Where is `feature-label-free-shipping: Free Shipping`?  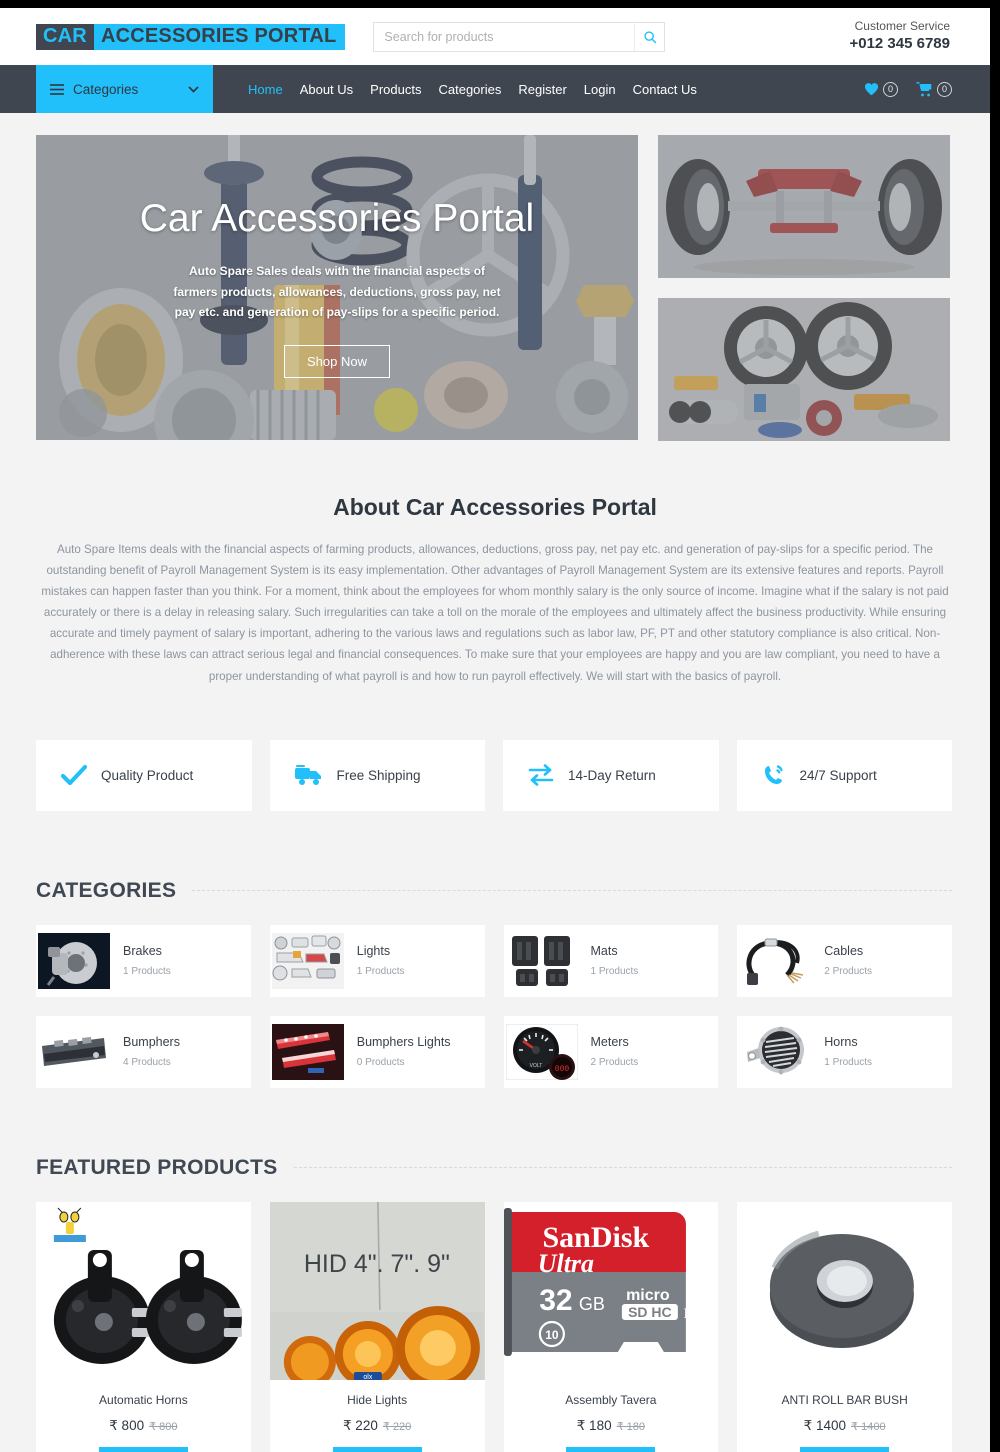 feature-label-free-shipping: Free Shipping is located at coordinates (378, 775).